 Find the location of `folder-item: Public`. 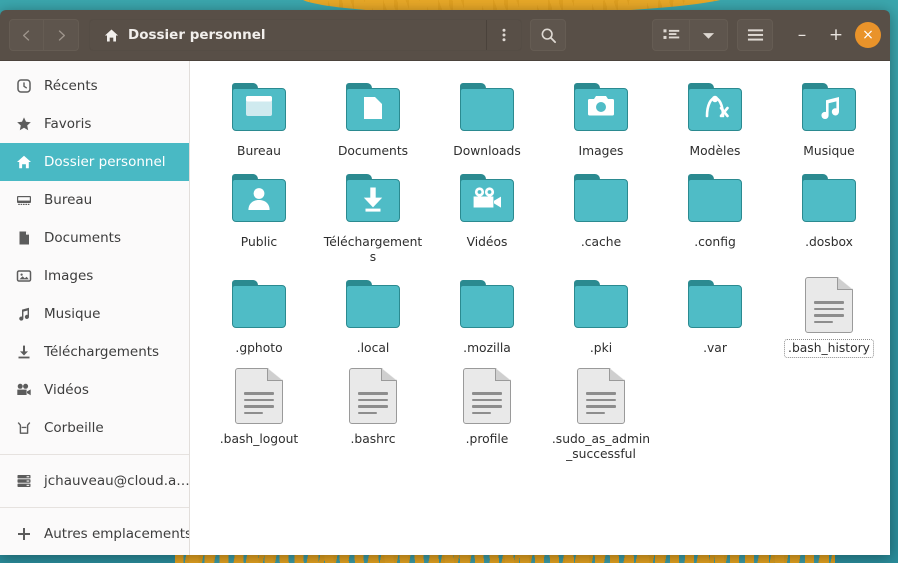

folder-item: Public is located at coordinates (259, 215).